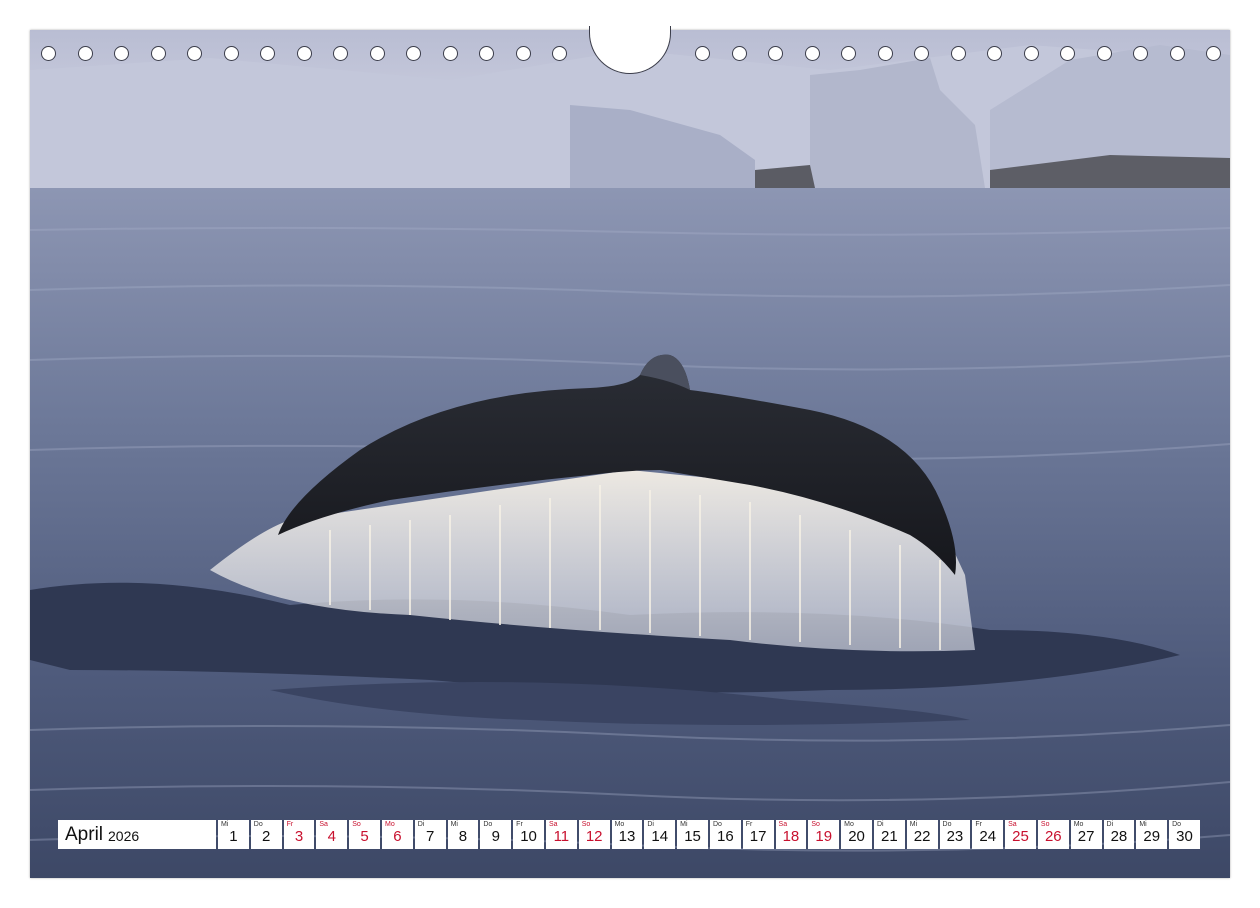 Image resolution: width=1260 pixels, height=908 pixels. I want to click on day-cell: Do 30, so click(1184, 834).